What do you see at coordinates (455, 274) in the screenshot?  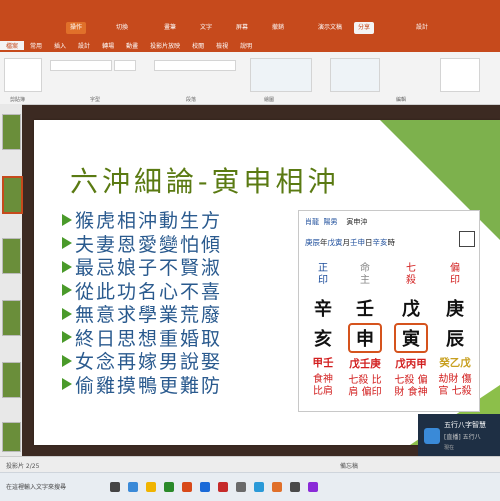 I see `pillar-god: 偏印` at bounding box center [455, 274].